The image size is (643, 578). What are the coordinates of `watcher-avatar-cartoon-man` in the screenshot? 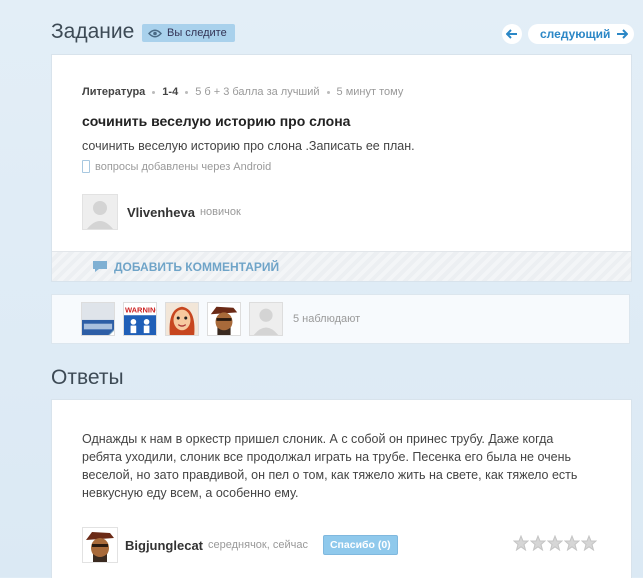 It's located at (224, 319).